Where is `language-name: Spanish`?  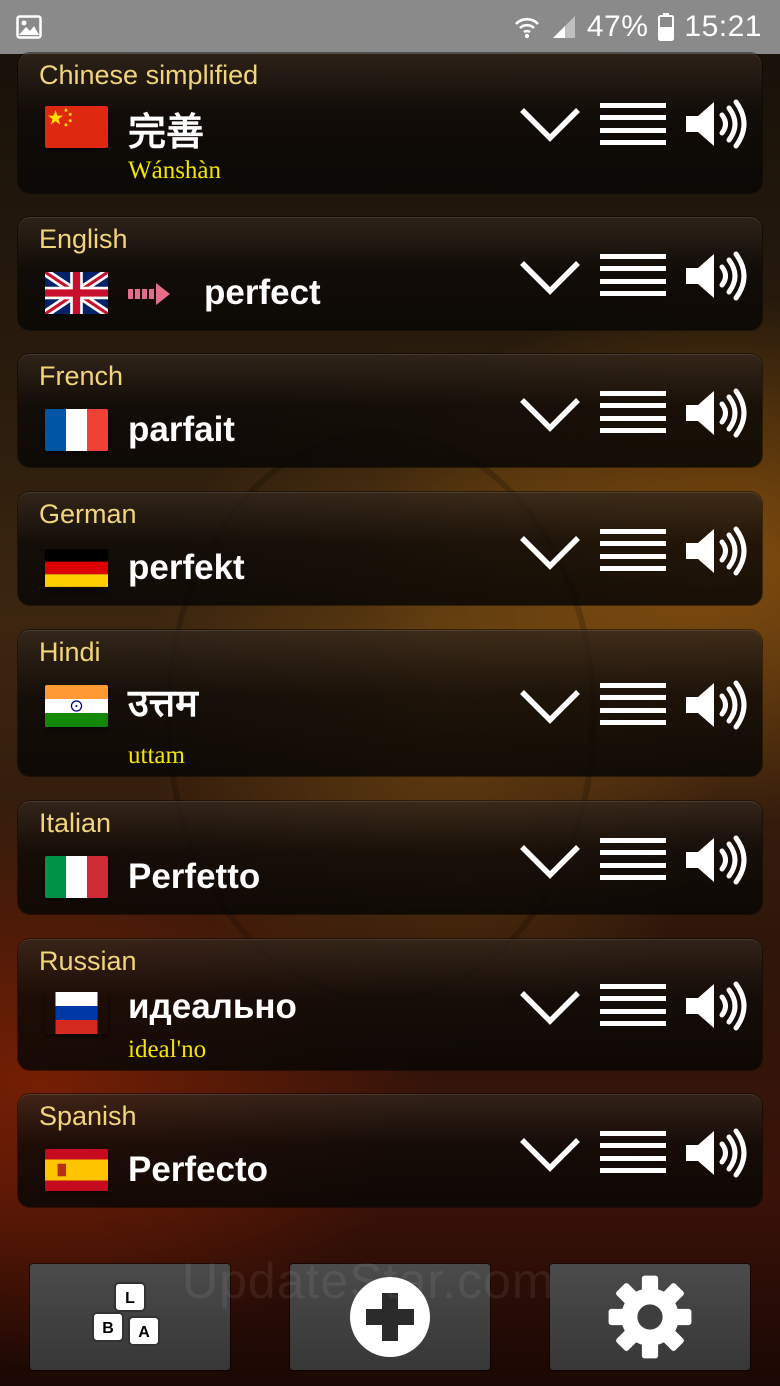 language-name: Spanish is located at coordinates (88, 1116).